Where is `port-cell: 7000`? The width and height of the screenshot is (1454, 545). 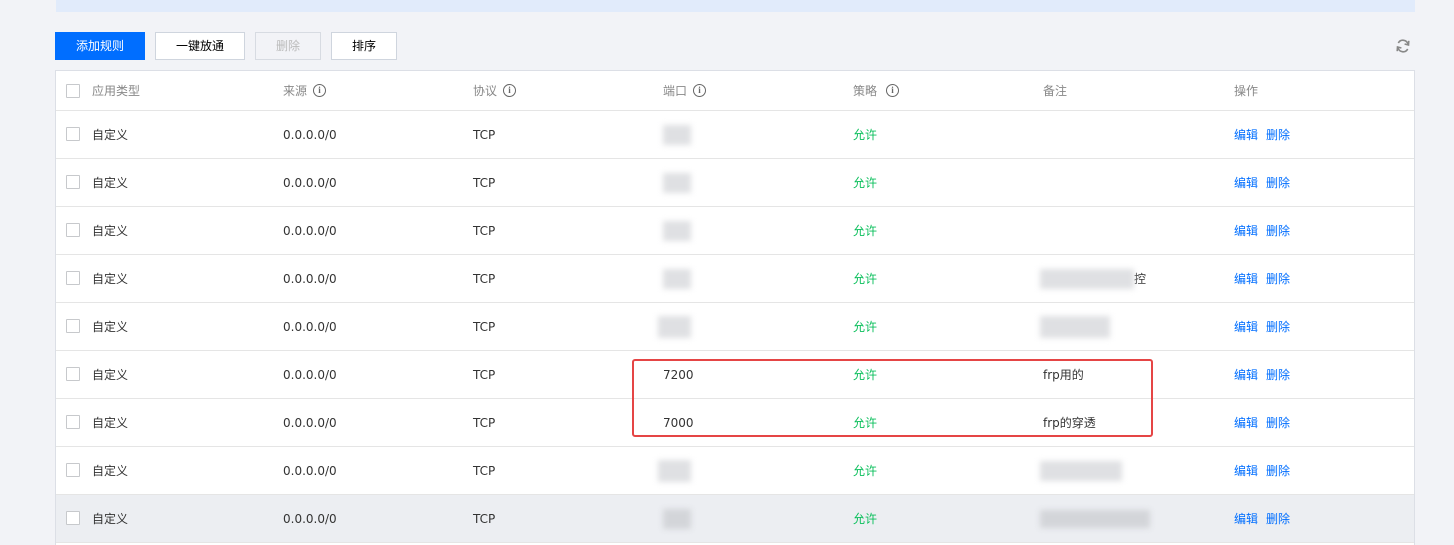 port-cell: 7000 is located at coordinates (678, 422).